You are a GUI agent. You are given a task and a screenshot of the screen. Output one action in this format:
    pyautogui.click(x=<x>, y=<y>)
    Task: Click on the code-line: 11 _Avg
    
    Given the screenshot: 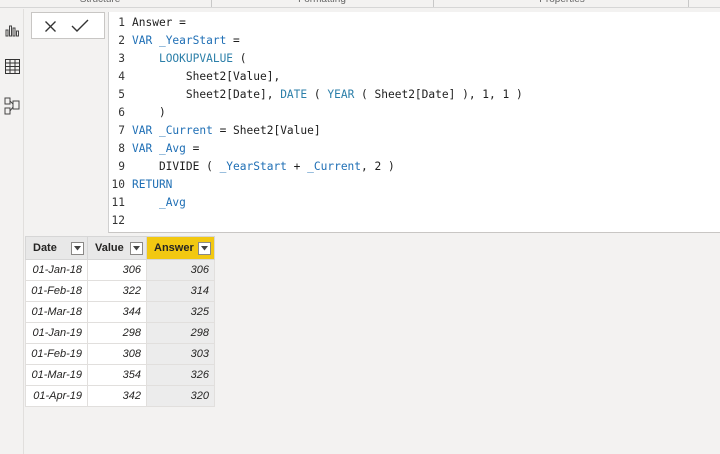 What is the action you would take?
    pyautogui.click(x=414, y=203)
    